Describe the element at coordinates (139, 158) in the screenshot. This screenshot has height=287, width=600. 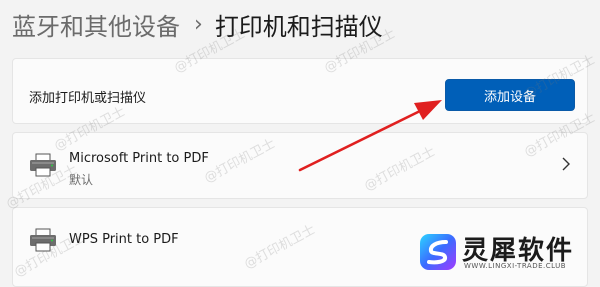
I see `printer-name: Microsoft Print to PDF` at that location.